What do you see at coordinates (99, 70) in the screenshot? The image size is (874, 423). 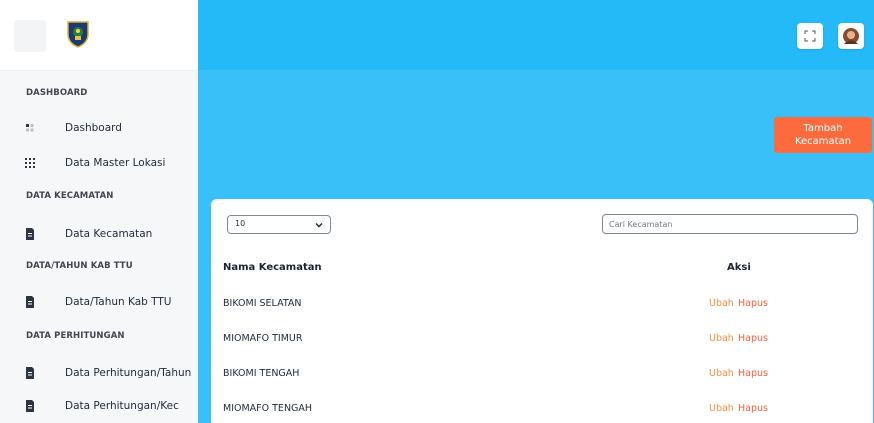 I see `sidebar-divider` at bounding box center [99, 70].